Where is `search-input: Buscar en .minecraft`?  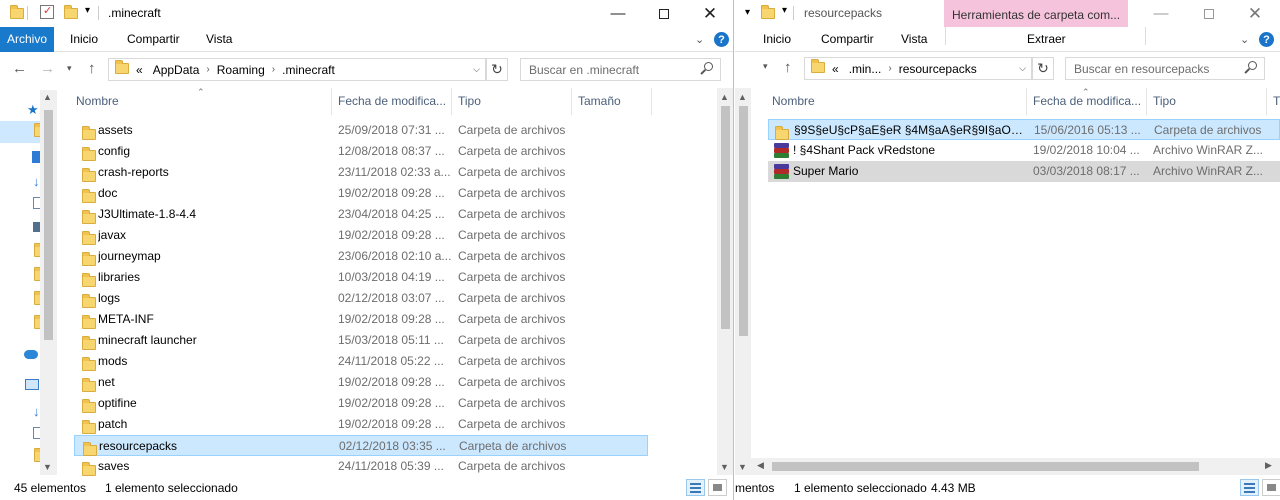
search-input: Buscar en .minecraft is located at coordinates (620, 69).